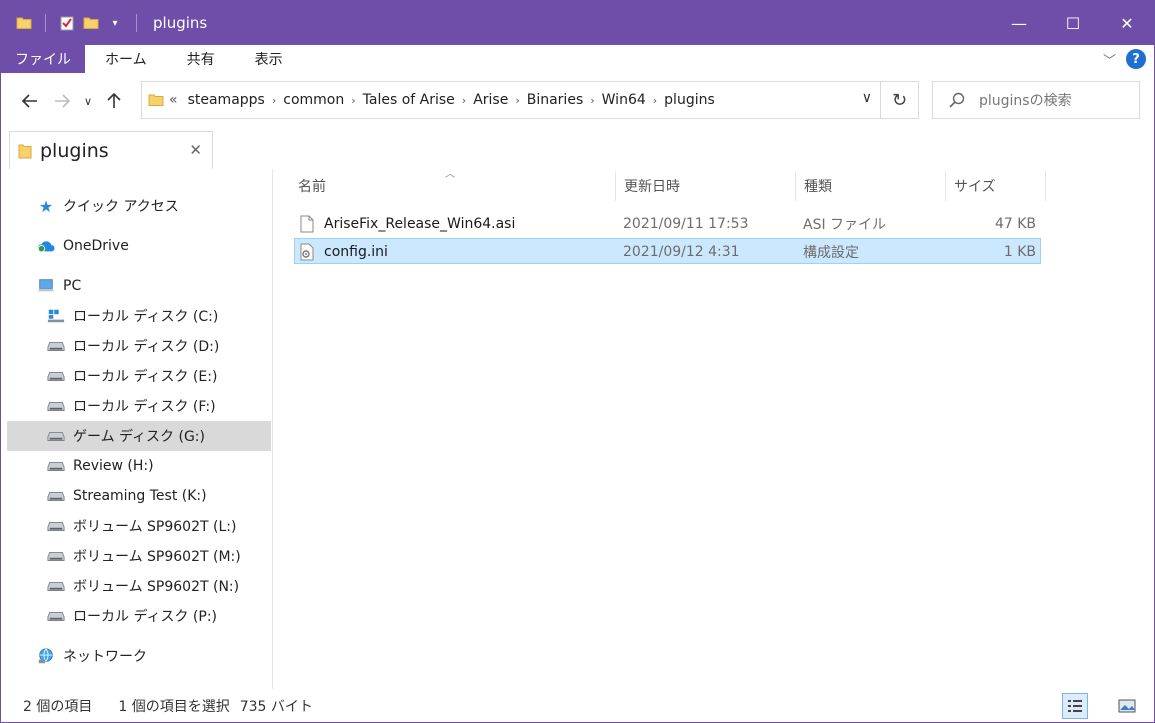 The image size is (1155, 723). I want to click on tab-share: 共有, so click(201, 59).